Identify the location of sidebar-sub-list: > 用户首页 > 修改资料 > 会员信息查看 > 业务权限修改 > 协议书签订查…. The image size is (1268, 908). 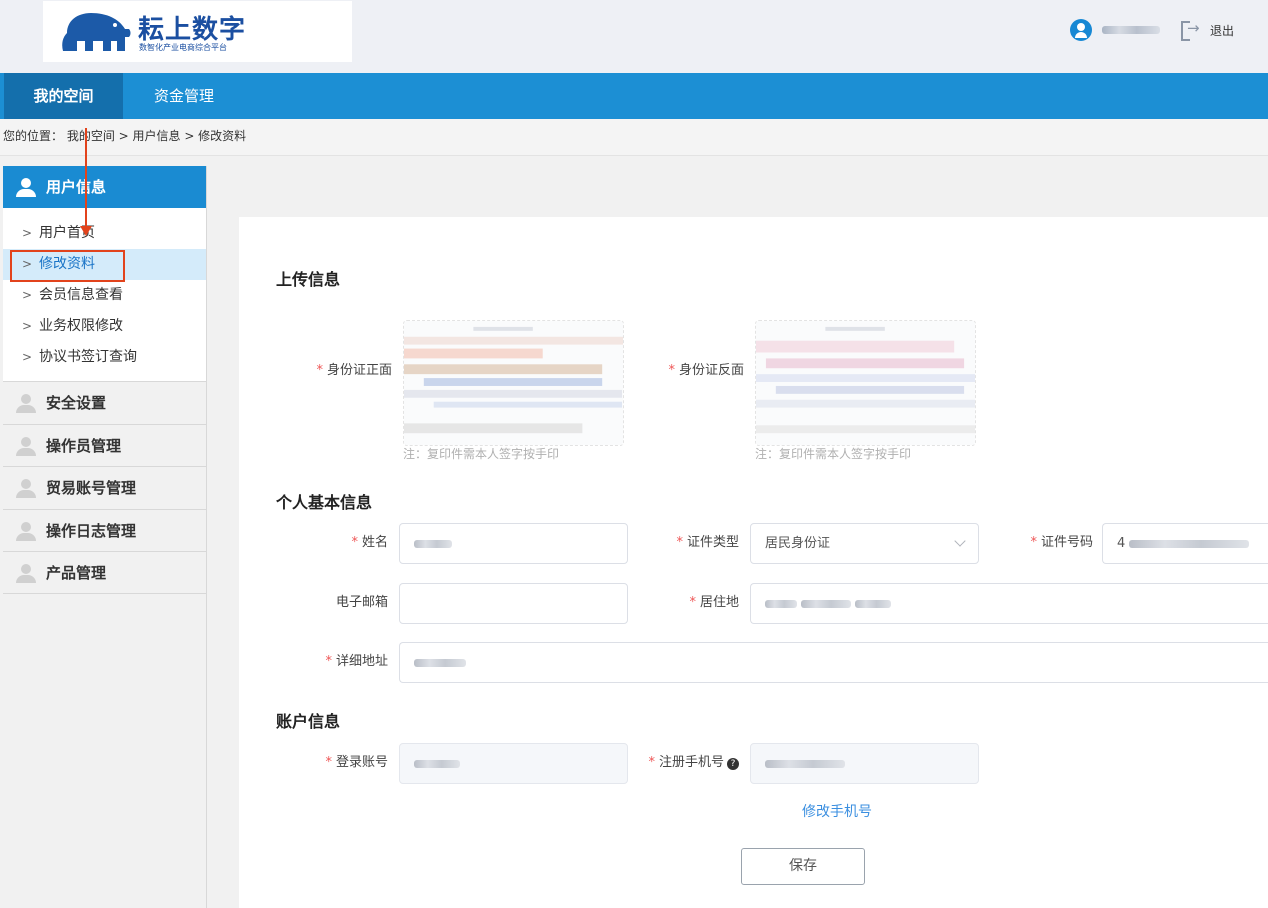
(104, 294).